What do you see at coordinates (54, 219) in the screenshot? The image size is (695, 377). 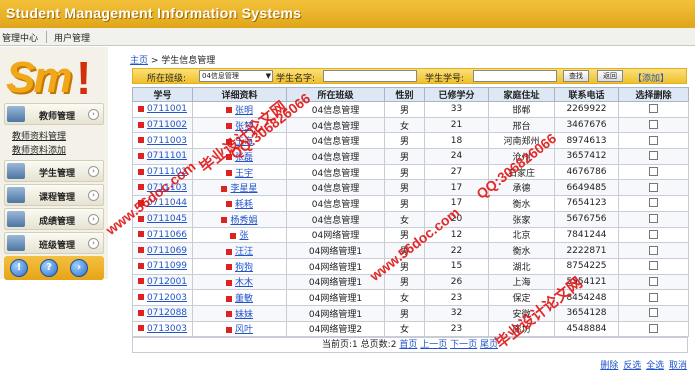 I see `nav-score-management: 成绩管理 ›` at bounding box center [54, 219].